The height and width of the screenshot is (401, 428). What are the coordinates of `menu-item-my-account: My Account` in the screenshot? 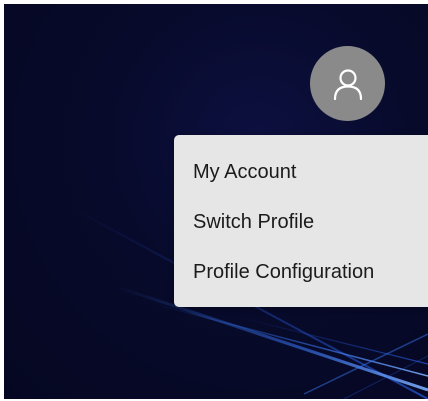 It's located at (301, 172).